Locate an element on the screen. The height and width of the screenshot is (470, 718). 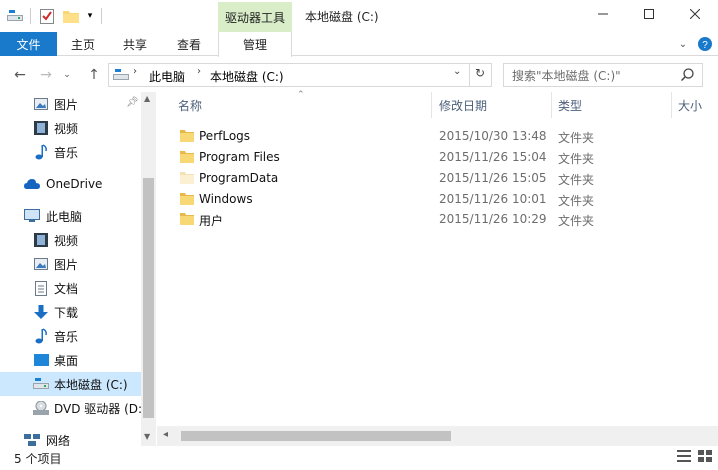
tab-manage: 管理 is located at coordinates (255, 44).